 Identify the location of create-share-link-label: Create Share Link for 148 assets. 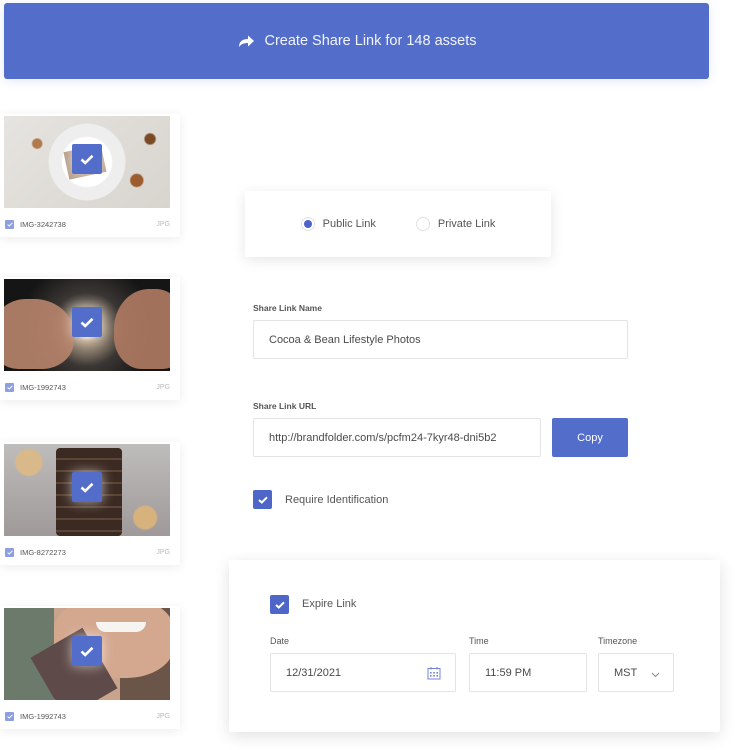
(370, 41).